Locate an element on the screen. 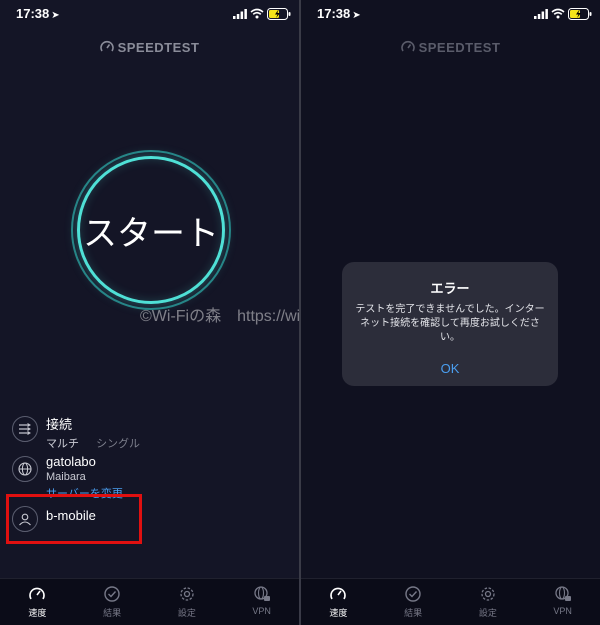  highlight-annotation is located at coordinates (74, 519).